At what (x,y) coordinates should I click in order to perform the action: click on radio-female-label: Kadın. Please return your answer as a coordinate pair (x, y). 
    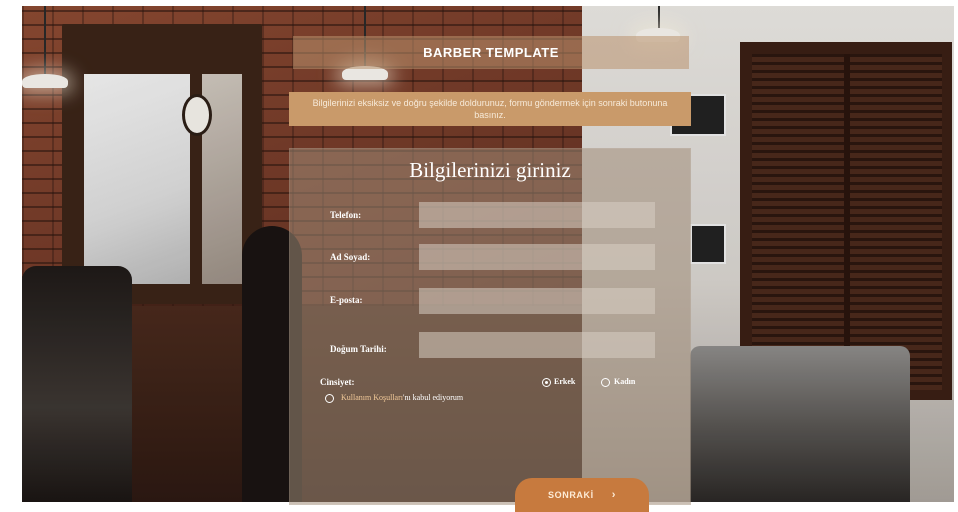
    Looking at the image, I should click on (624, 381).